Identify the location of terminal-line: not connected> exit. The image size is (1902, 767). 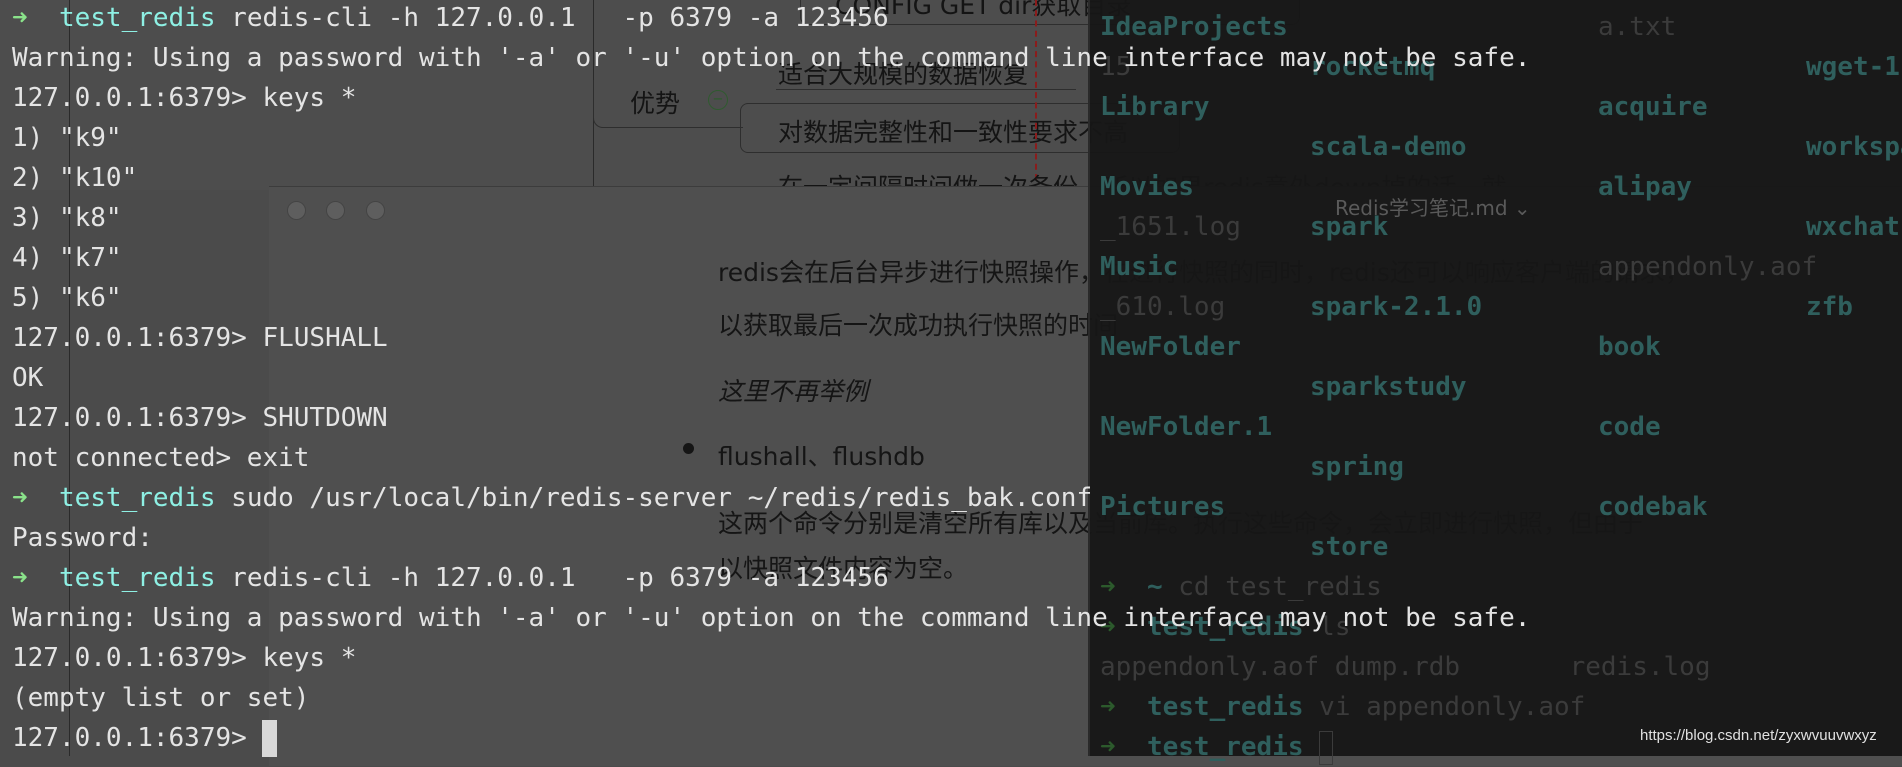
(771, 458).